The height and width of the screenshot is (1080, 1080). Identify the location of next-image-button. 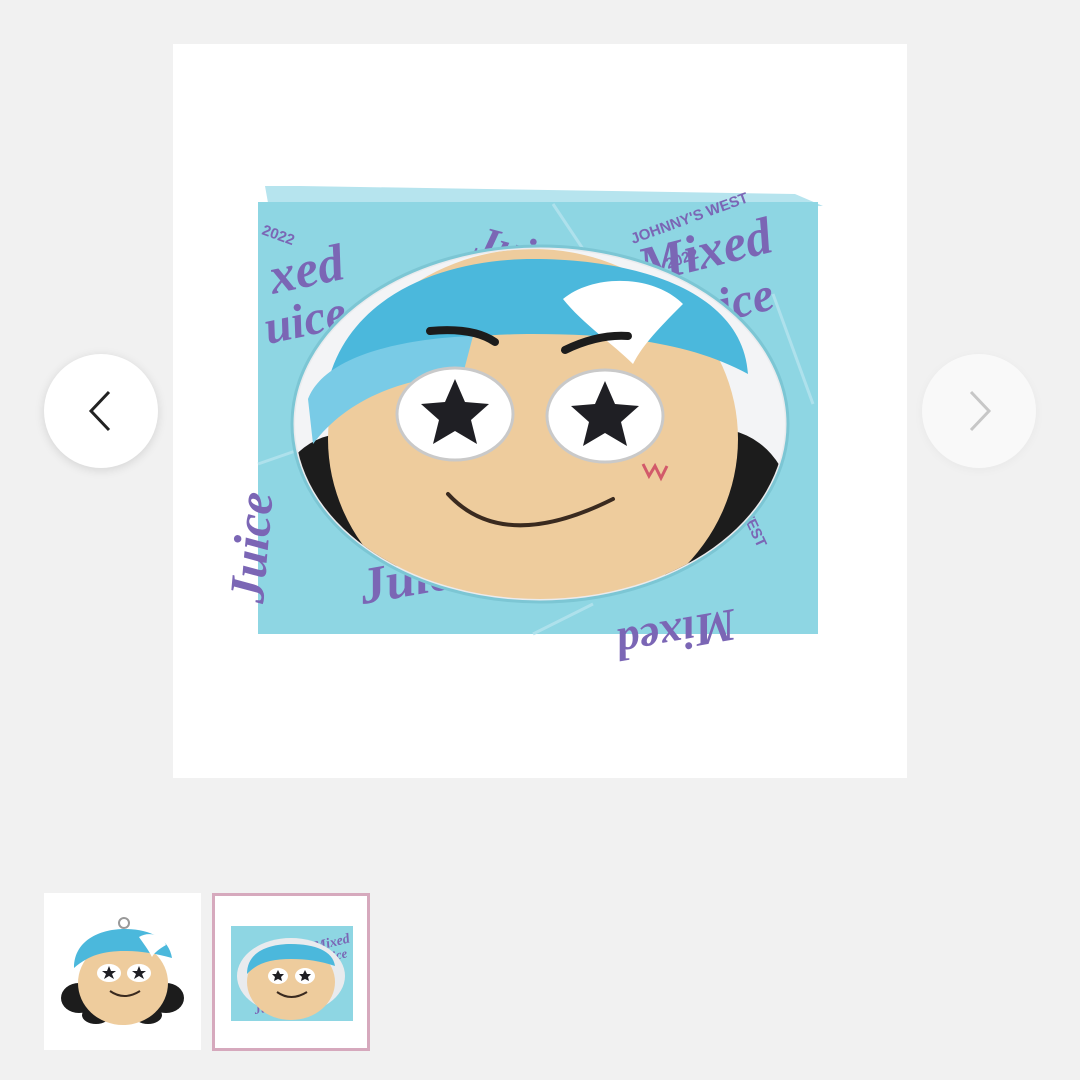
(979, 411).